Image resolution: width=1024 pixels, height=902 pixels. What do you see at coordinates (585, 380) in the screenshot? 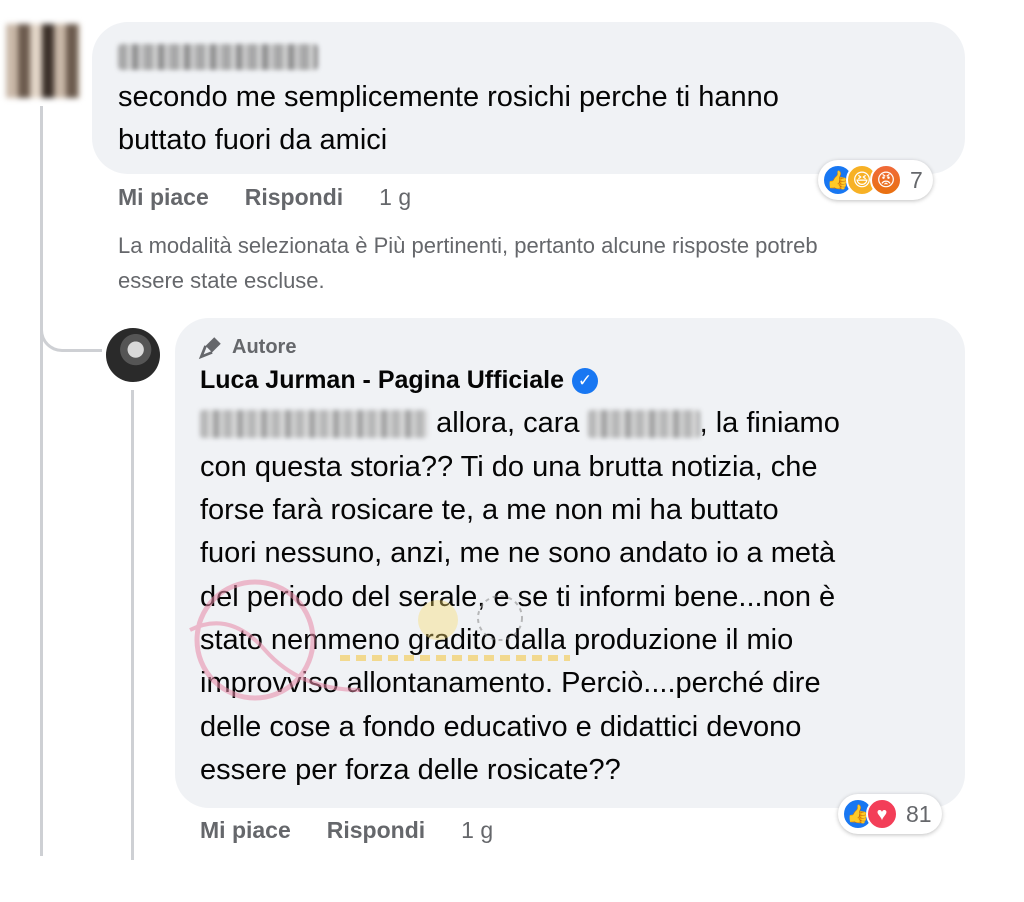
I see `verified-badge-icon: ✓` at bounding box center [585, 380].